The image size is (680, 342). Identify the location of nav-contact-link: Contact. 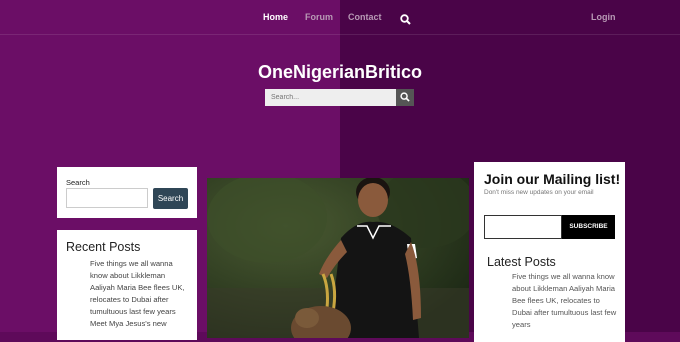
(365, 17).